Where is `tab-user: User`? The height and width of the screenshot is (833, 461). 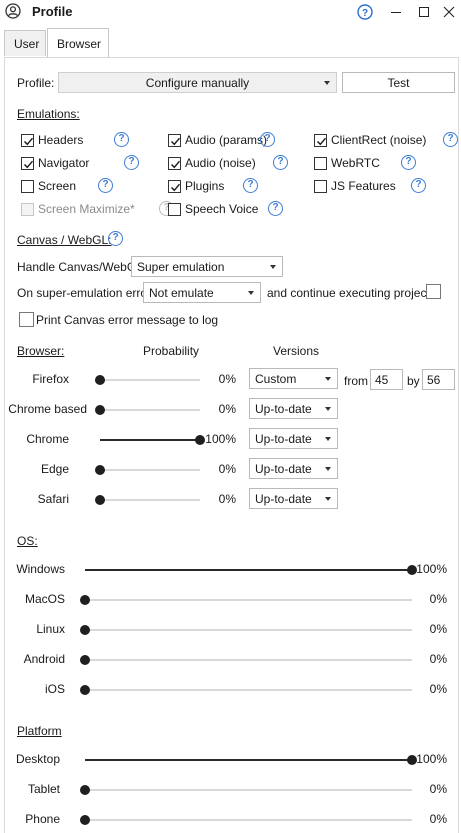
tab-user: User is located at coordinates (25, 43).